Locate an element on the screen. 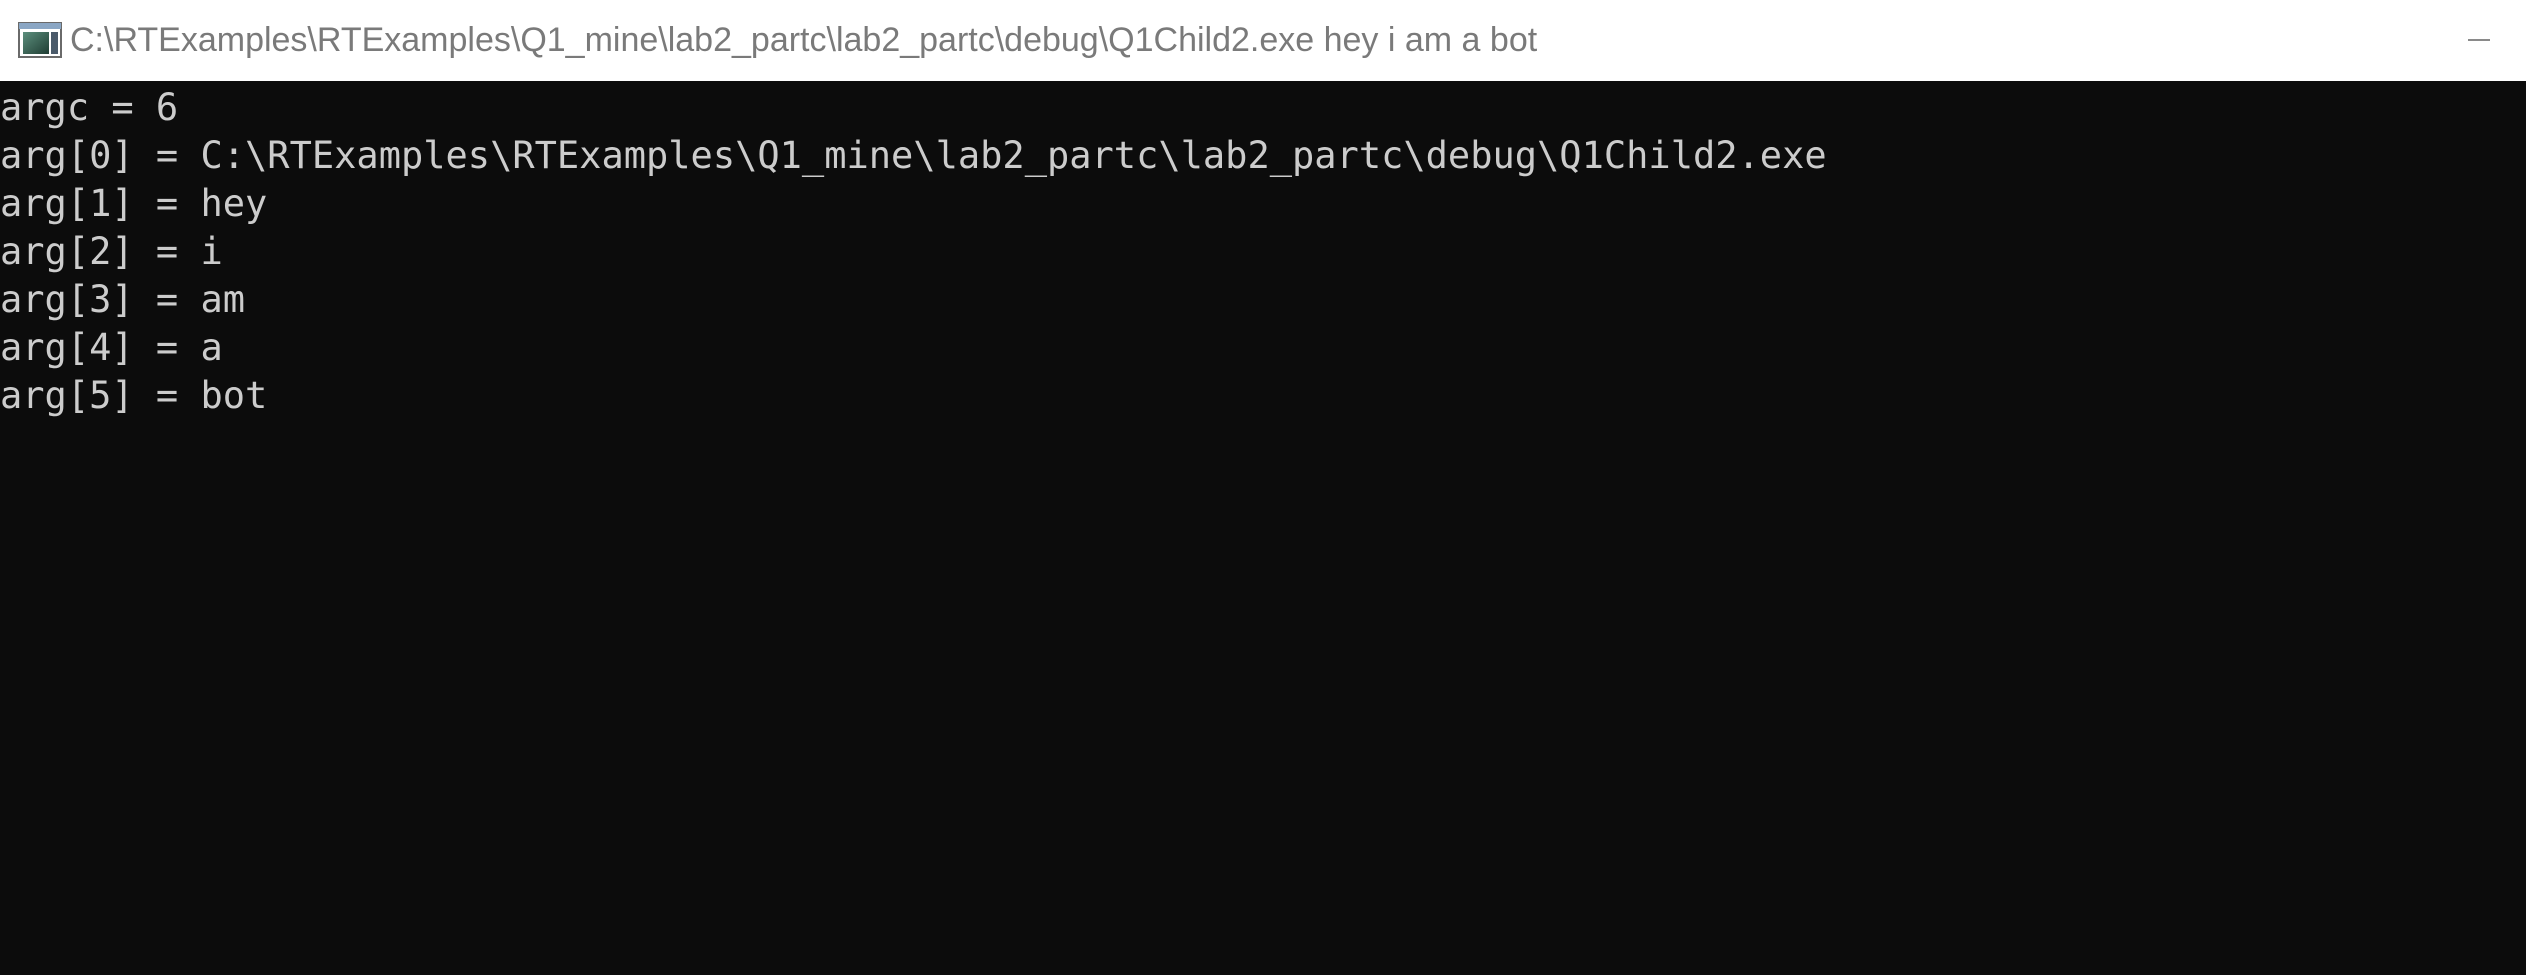 The width and height of the screenshot is (2526, 975). console-line: arg[5] = bot is located at coordinates (134, 395).